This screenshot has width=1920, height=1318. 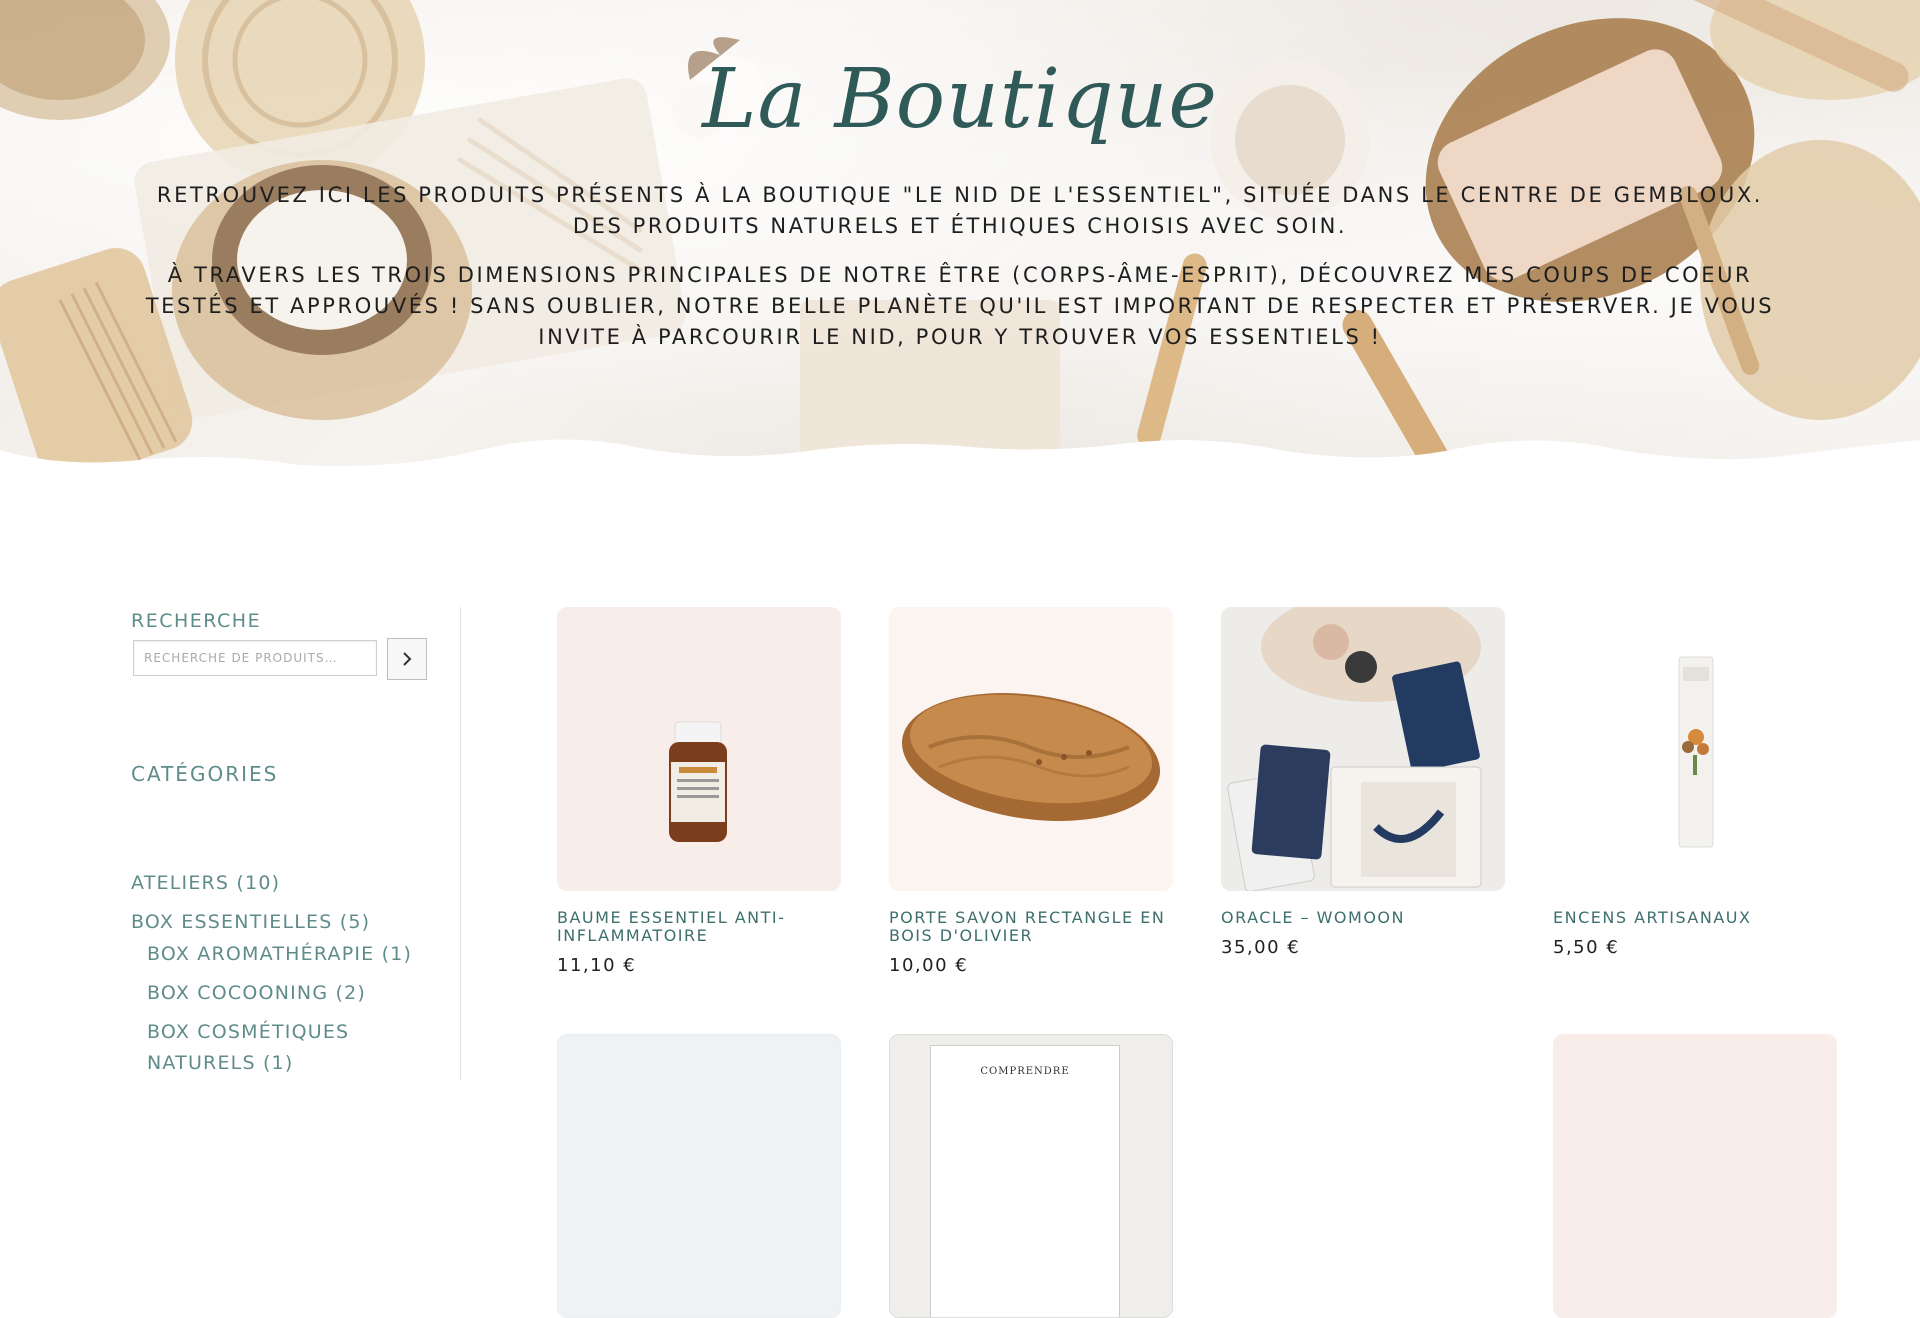 What do you see at coordinates (1695, 918) in the screenshot?
I see `product-name: Encens artisanaux` at bounding box center [1695, 918].